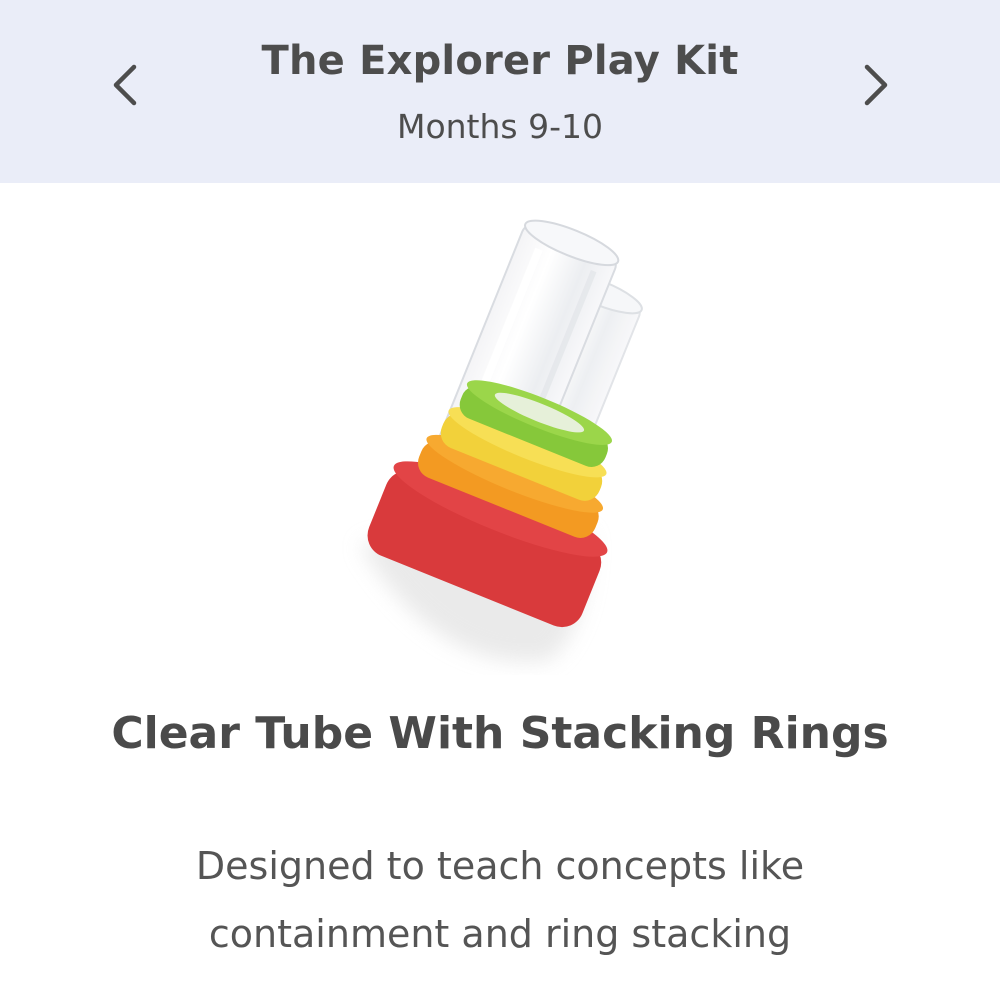  What do you see at coordinates (501, 440) in the screenshot?
I see `product-image` at bounding box center [501, 440].